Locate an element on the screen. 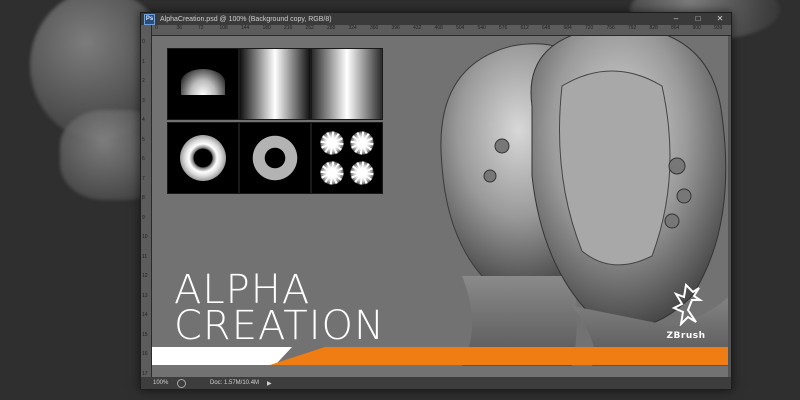 Image resolution: width=800 pixels, height=400 pixels. ruler-tick-label: 828 is located at coordinates (653, 28).